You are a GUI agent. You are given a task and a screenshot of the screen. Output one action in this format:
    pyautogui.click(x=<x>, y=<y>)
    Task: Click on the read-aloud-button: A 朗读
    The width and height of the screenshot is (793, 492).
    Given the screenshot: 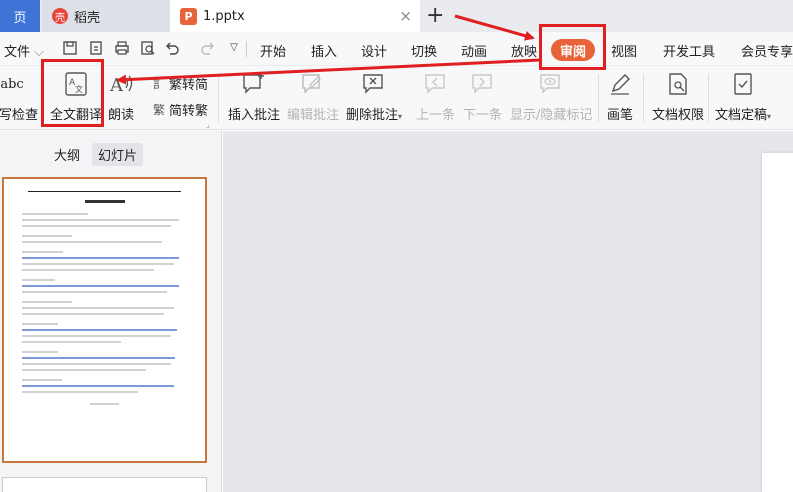 What is the action you would take?
    pyautogui.click(x=121, y=96)
    